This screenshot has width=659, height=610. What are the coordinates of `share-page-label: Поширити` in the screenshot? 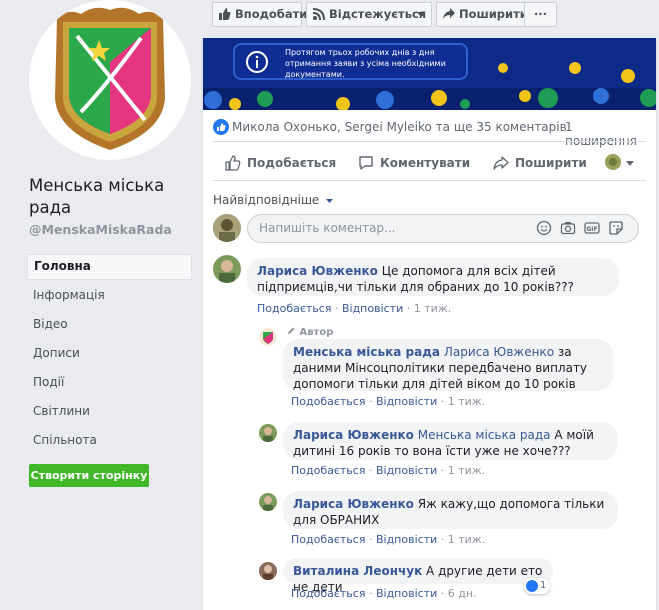 It's located at (493, 14).